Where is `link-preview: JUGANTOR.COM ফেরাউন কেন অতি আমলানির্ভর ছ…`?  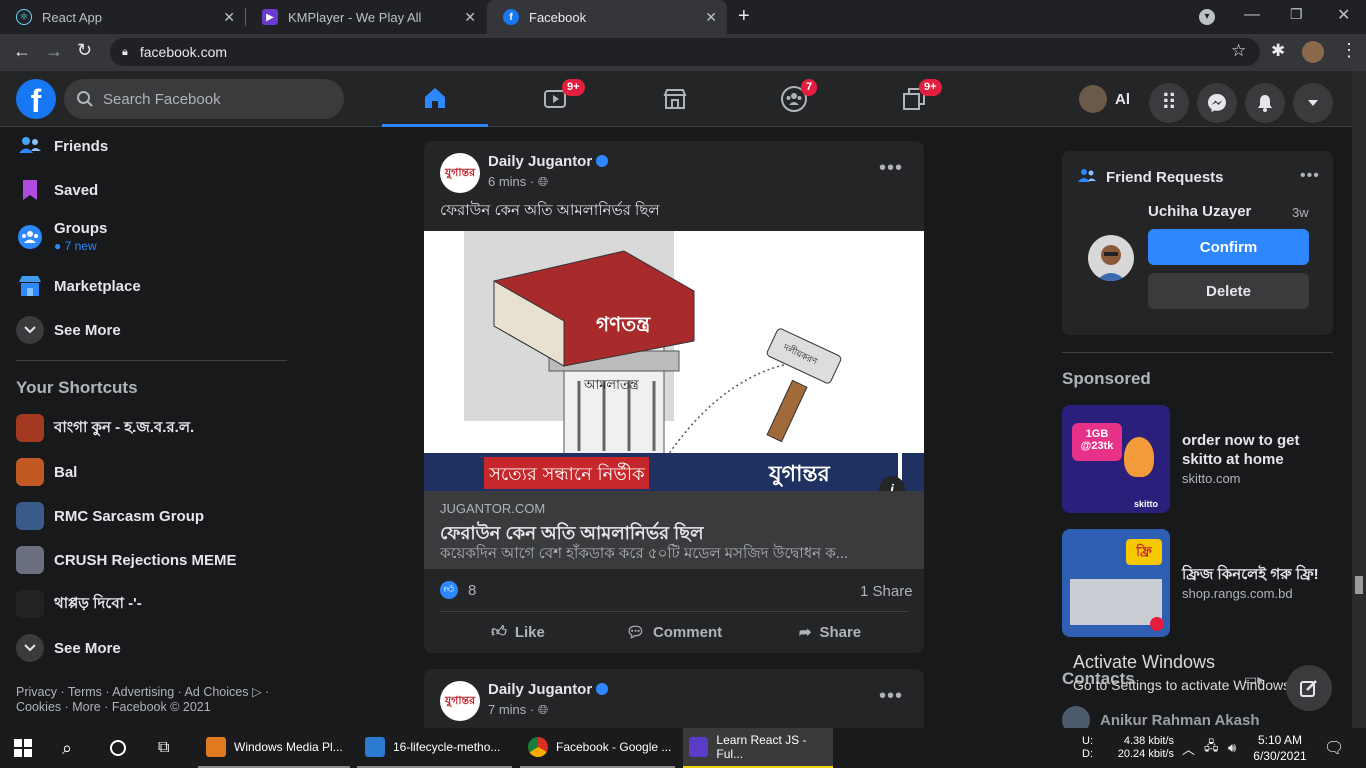
link-preview: JUGANTOR.COM ফেরাউন কেন অতি আমলানির্ভর ছ… is located at coordinates (674, 530).